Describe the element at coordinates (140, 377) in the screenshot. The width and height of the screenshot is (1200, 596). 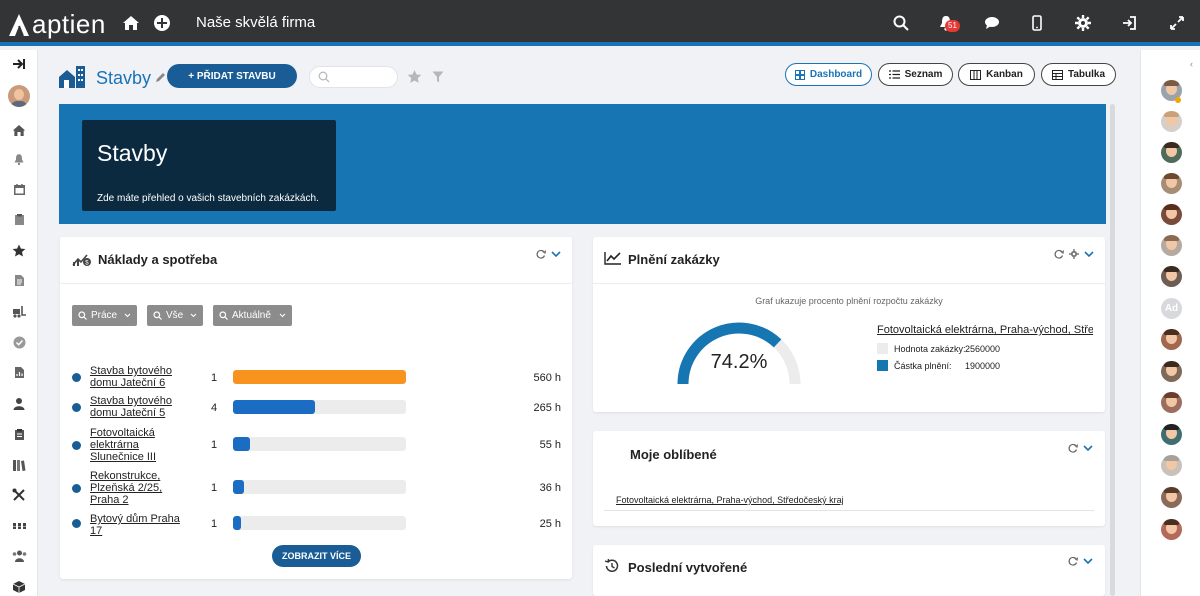
I see `row-project-link: Stavba bytového domu Jateční 6` at that location.